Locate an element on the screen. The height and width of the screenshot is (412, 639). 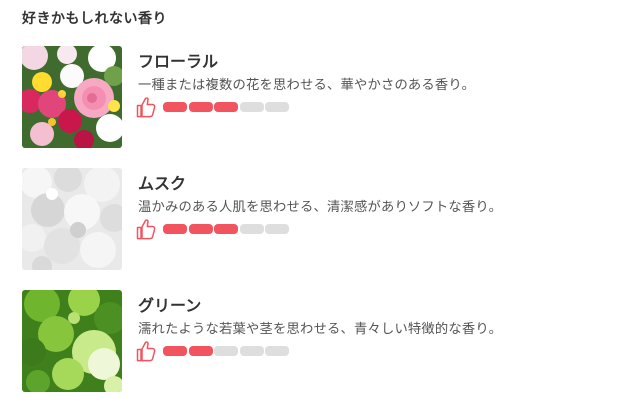
musk-image is located at coordinates (72, 219).